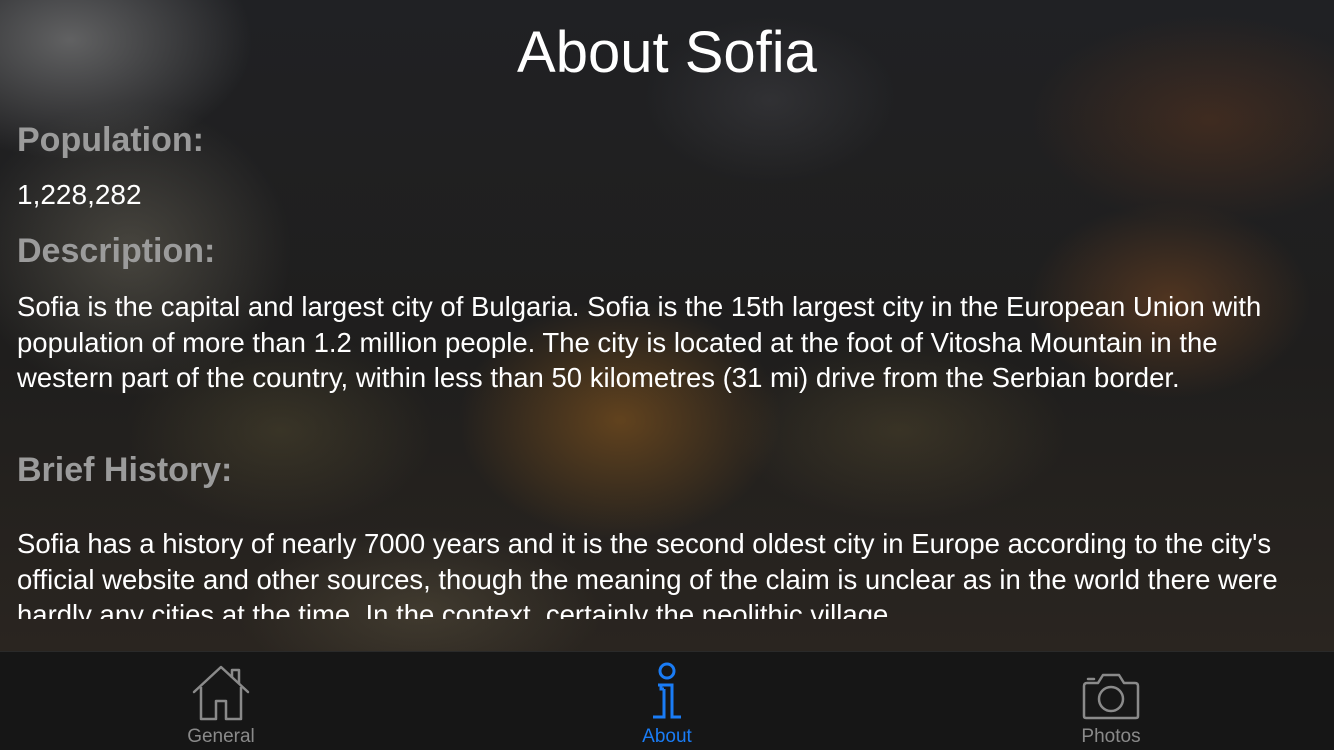 The height and width of the screenshot is (750, 1334). Describe the element at coordinates (667, 736) in the screenshot. I see `tab-about-label: About` at that location.